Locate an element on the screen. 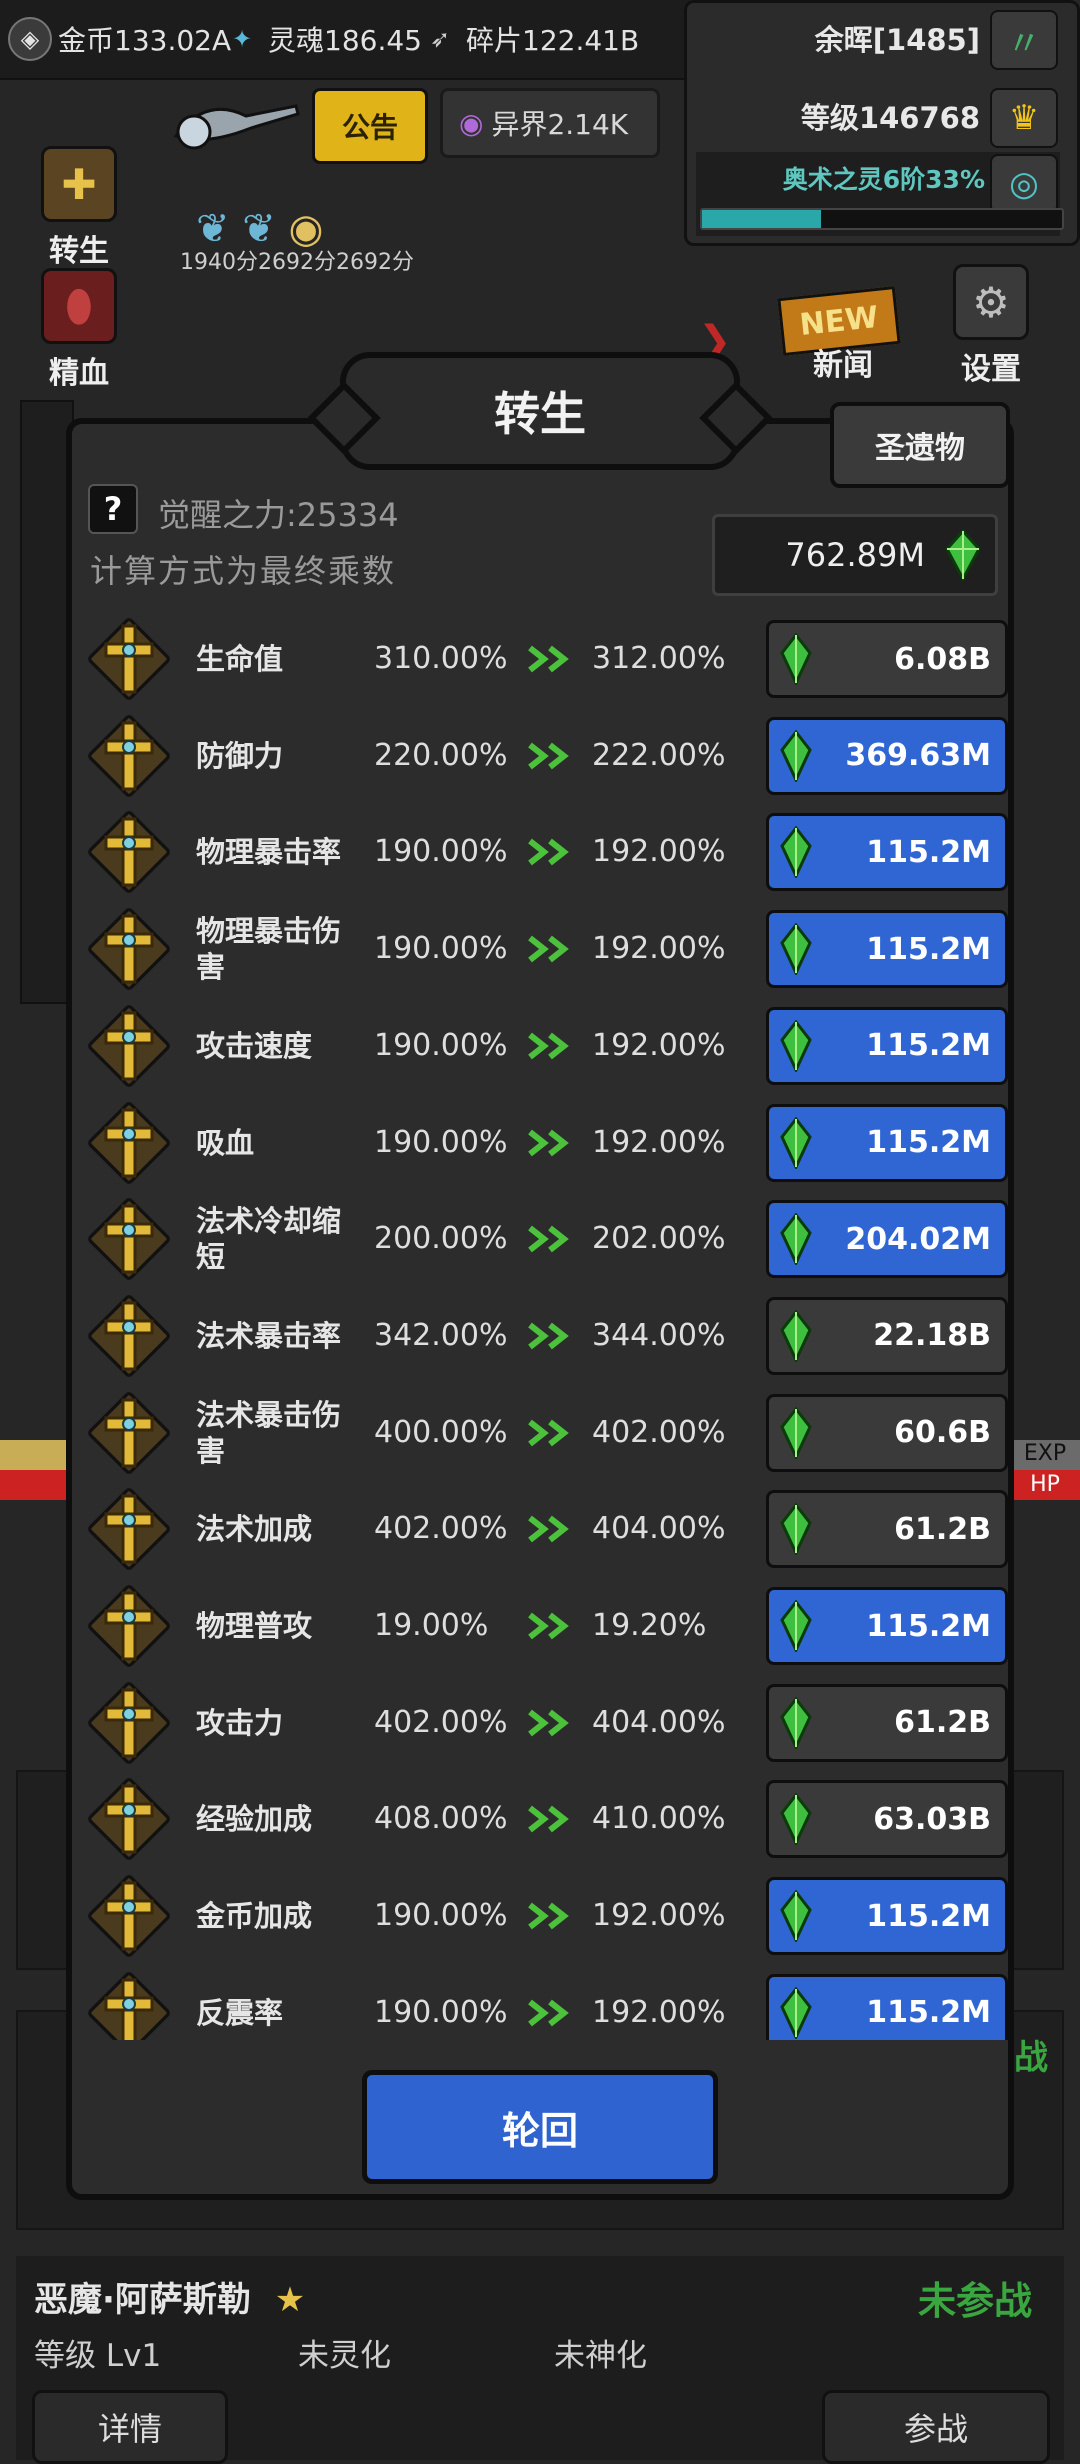 Image resolution: width=1080 pixels, height=2464 pixels. modal-title: 转生 is located at coordinates (540, 411).